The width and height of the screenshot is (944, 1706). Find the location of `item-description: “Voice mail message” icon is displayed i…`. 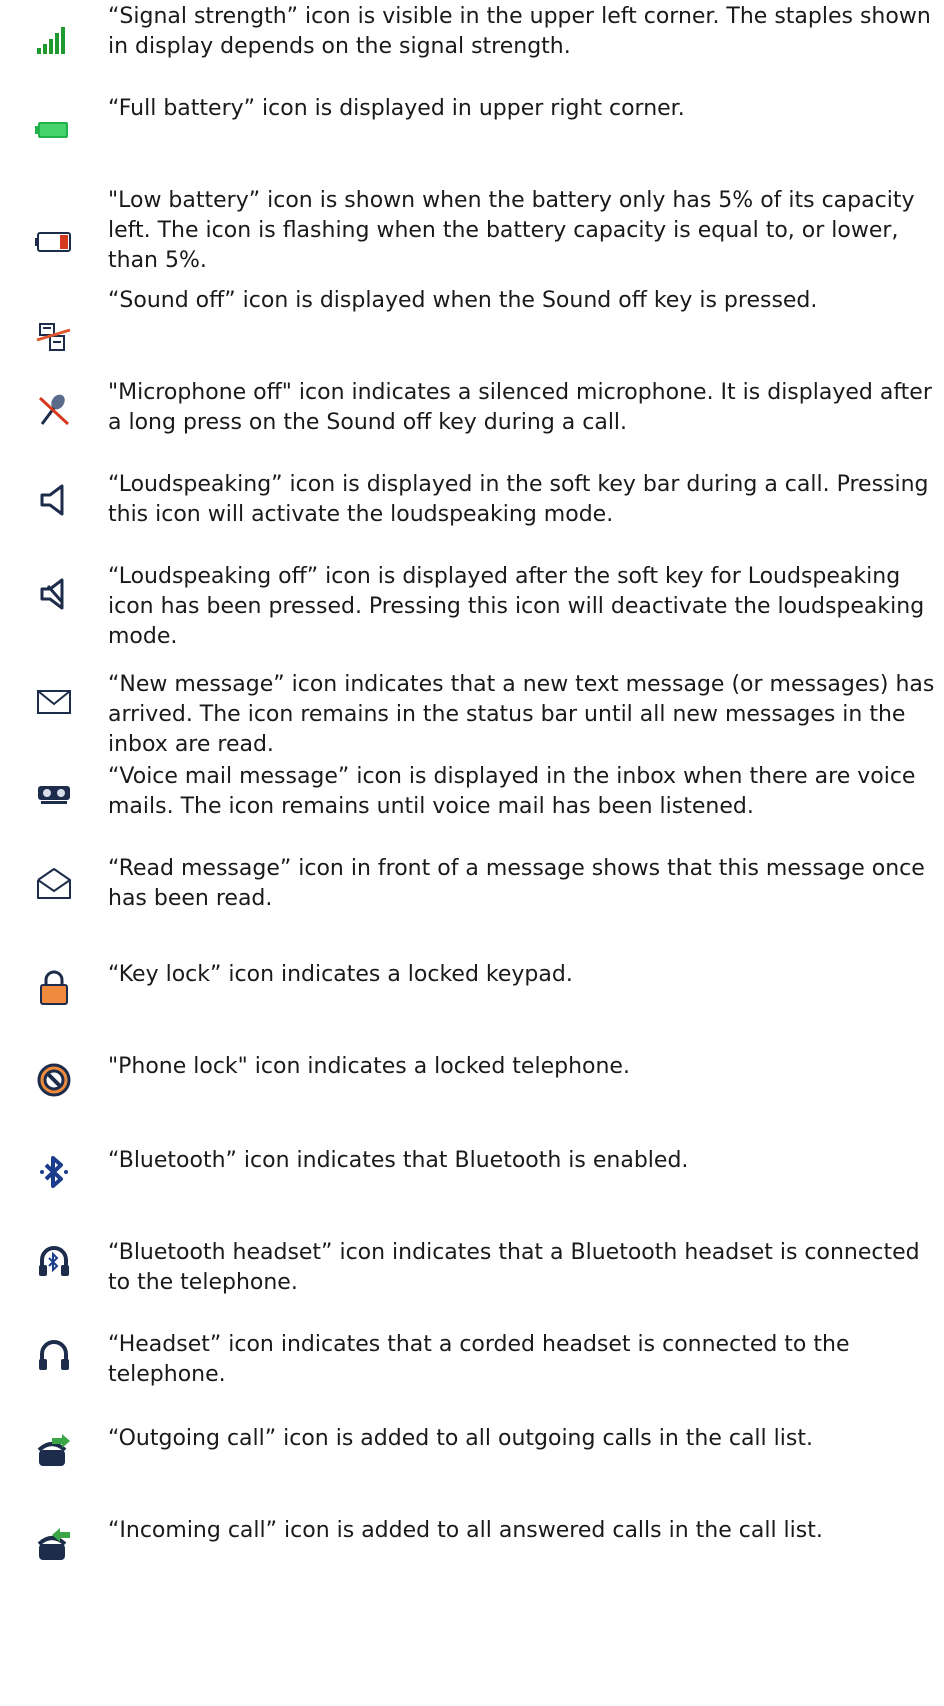

item-description: “Voice mail message” icon is displayed i… is located at coordinates (512, 791).